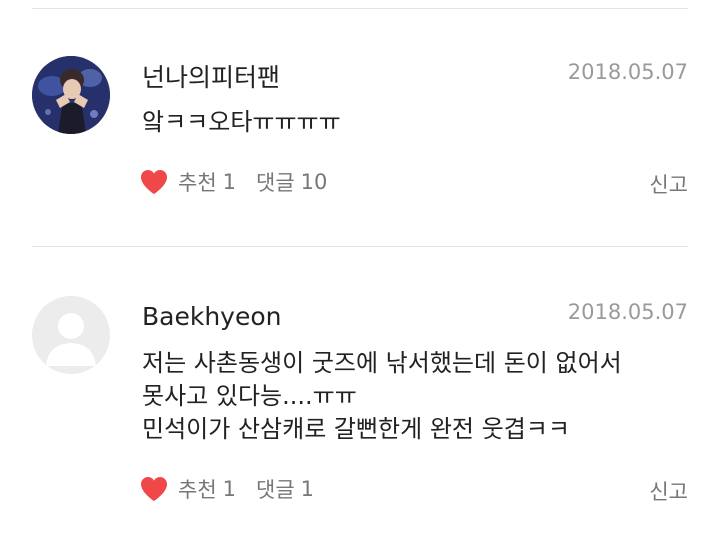 The height and width of the screenshot is (540, 720). What do you see at coordinates (415, 122) in the screenshot?
I see `comment-body: 앜ㅋㅋ오타ㅠㅠㅠㅠ` at bounding box center [415, 122].